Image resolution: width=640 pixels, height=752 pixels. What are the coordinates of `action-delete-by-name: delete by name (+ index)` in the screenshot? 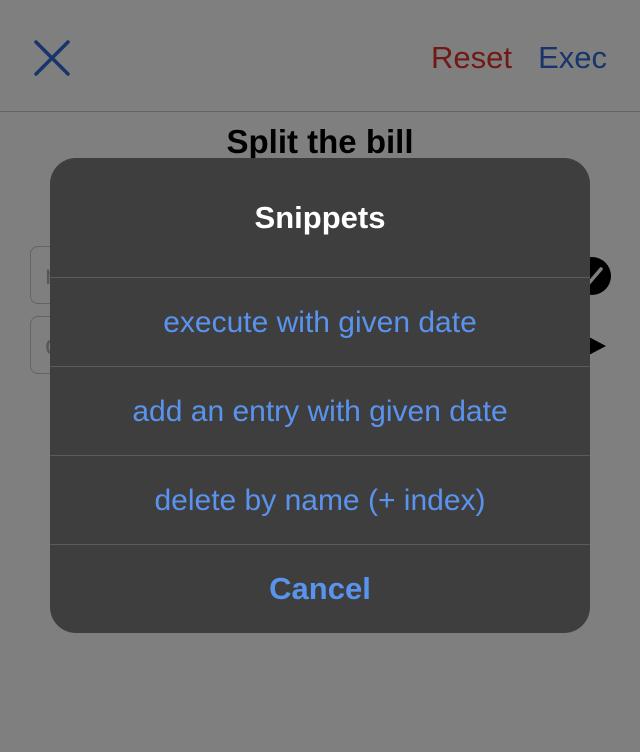 It's located at (320, 500).